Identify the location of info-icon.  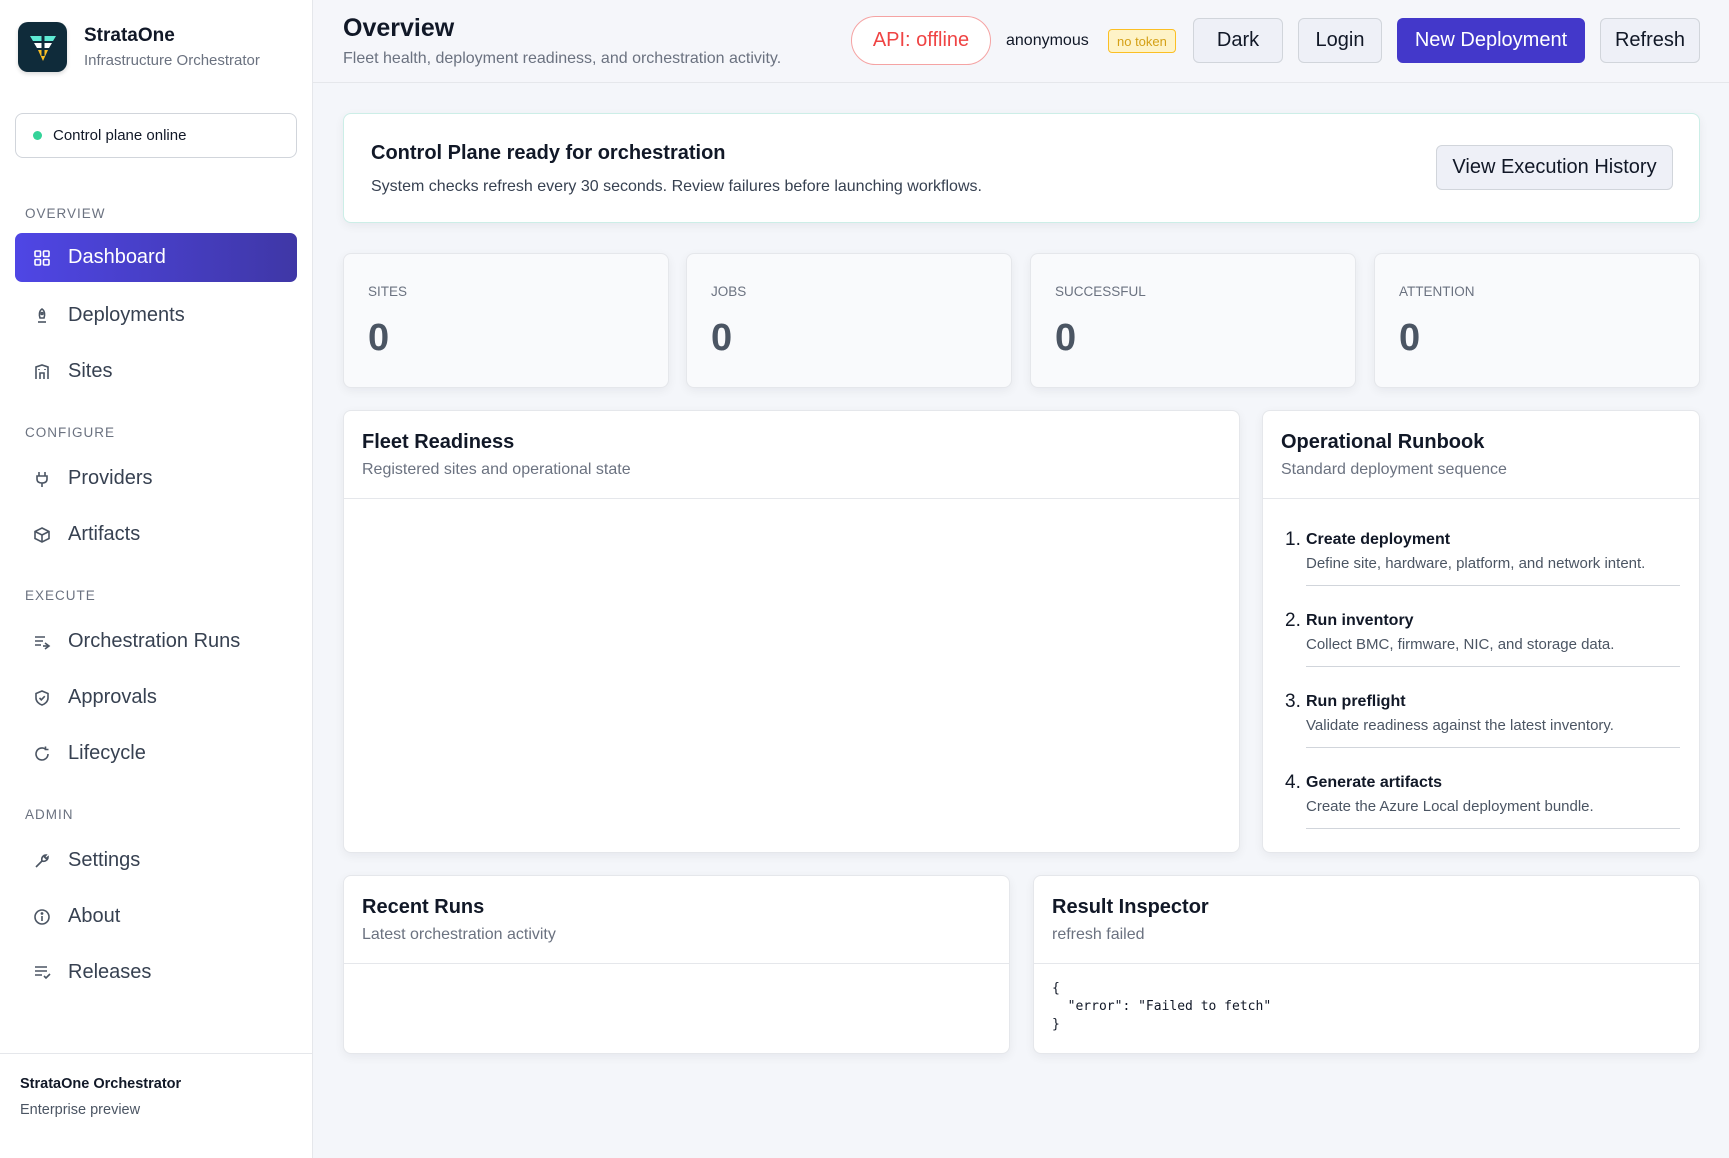
(42, 917).